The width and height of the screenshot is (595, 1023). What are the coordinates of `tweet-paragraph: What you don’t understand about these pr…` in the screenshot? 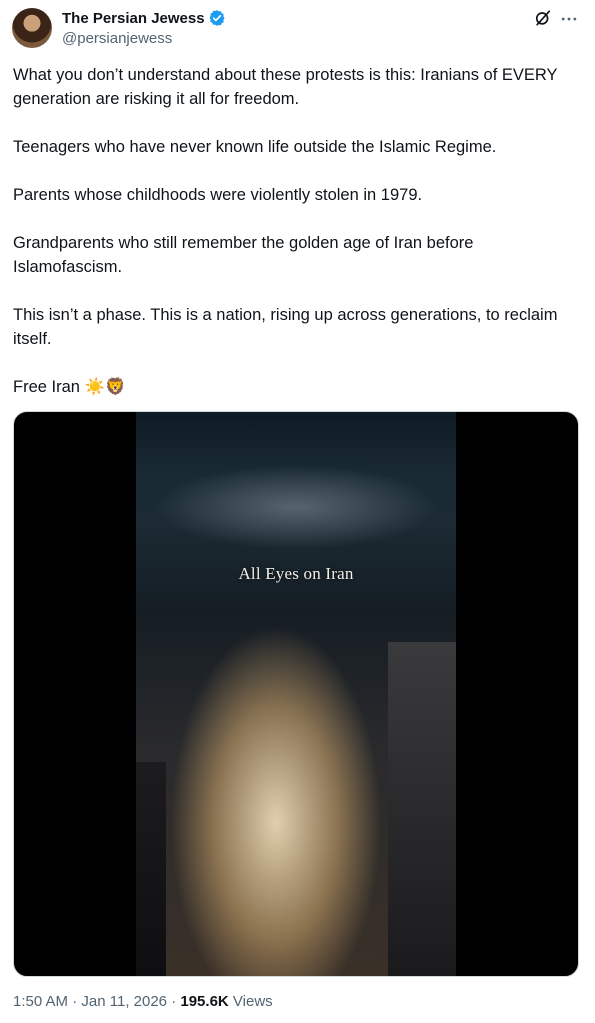 It's located at (285, 87).